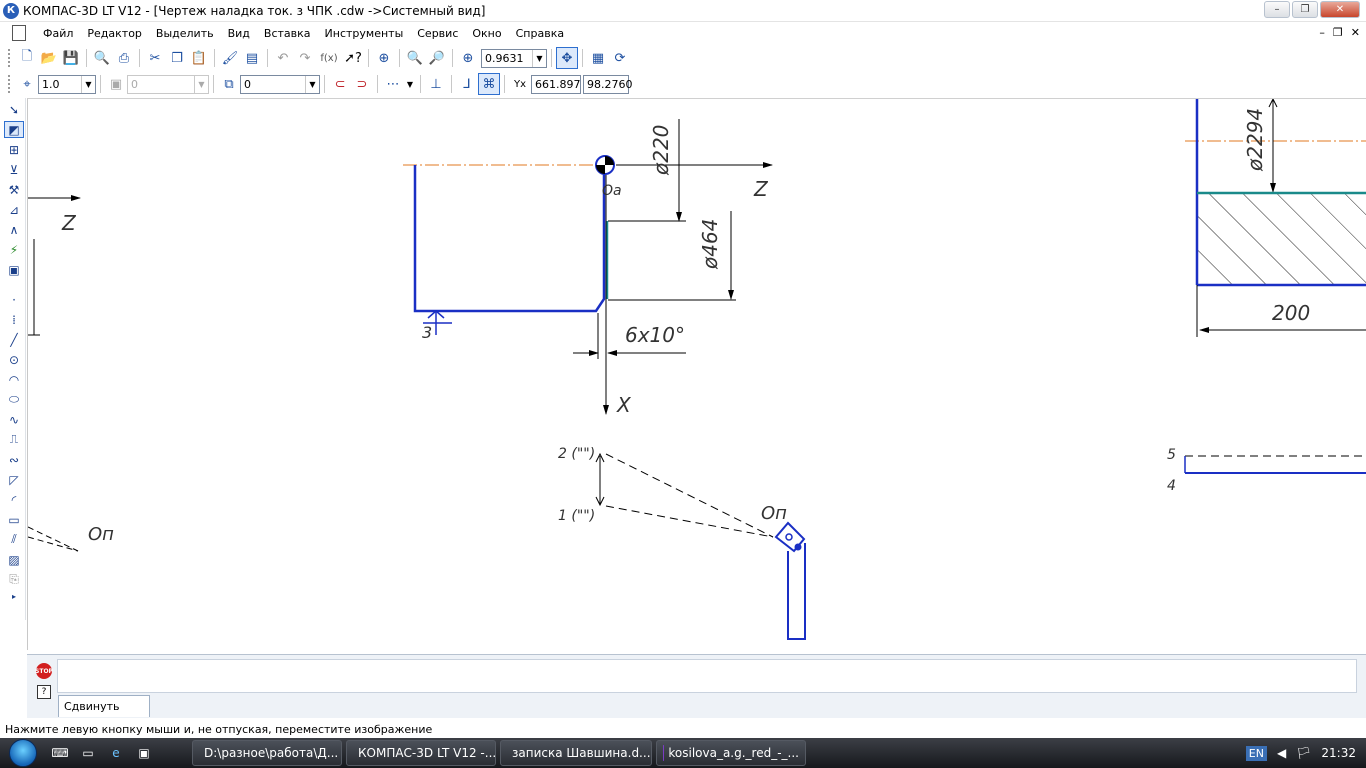 The height and width of the screenshot is (768, 1366). I want to click on panel-expand-icon: ▸, so click(14, 596).